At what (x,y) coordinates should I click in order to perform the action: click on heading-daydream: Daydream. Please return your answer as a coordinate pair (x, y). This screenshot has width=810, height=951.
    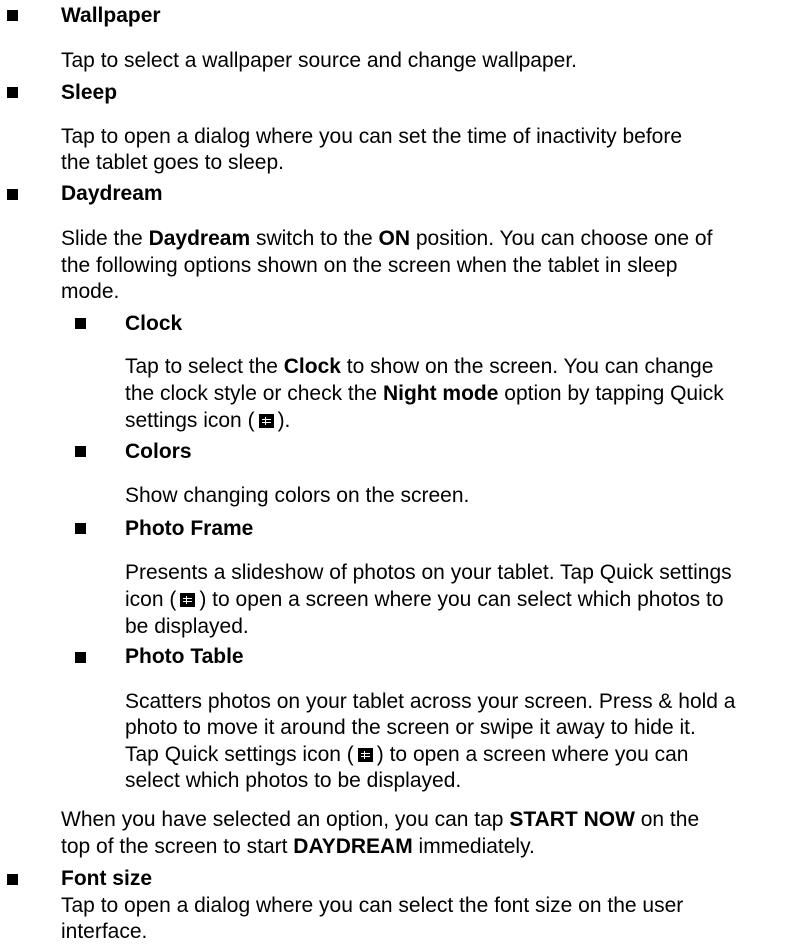
    Looking at the image, I should click on (112, 194).